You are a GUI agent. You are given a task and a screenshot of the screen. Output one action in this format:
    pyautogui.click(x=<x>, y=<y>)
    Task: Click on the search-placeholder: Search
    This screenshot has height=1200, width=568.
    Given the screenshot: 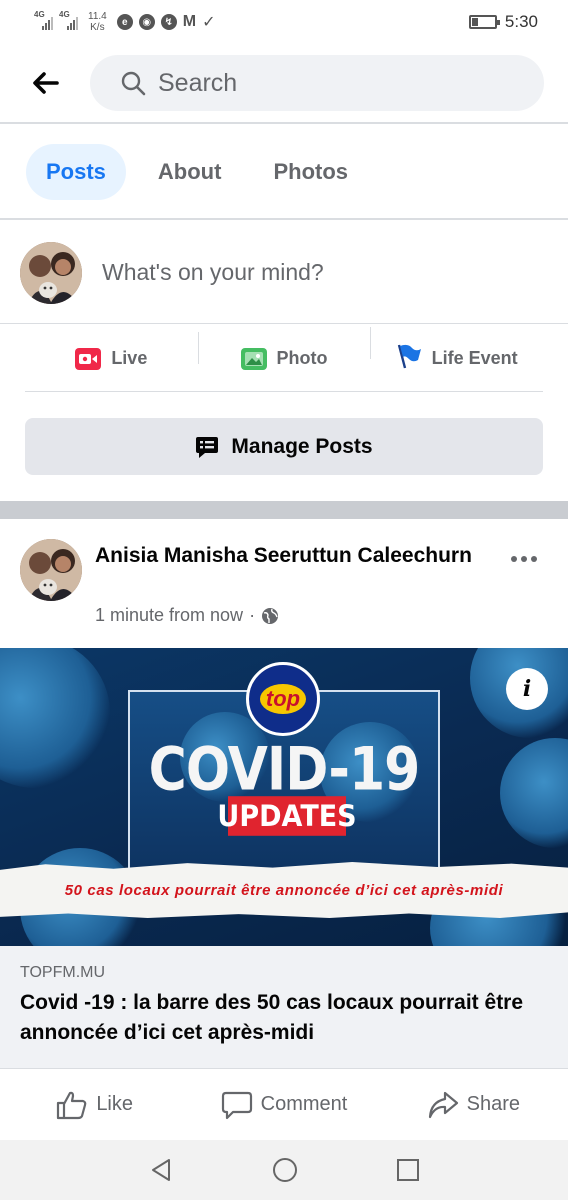 What is the action you would take?
    pyautogui.click(x=198, y=82)
    